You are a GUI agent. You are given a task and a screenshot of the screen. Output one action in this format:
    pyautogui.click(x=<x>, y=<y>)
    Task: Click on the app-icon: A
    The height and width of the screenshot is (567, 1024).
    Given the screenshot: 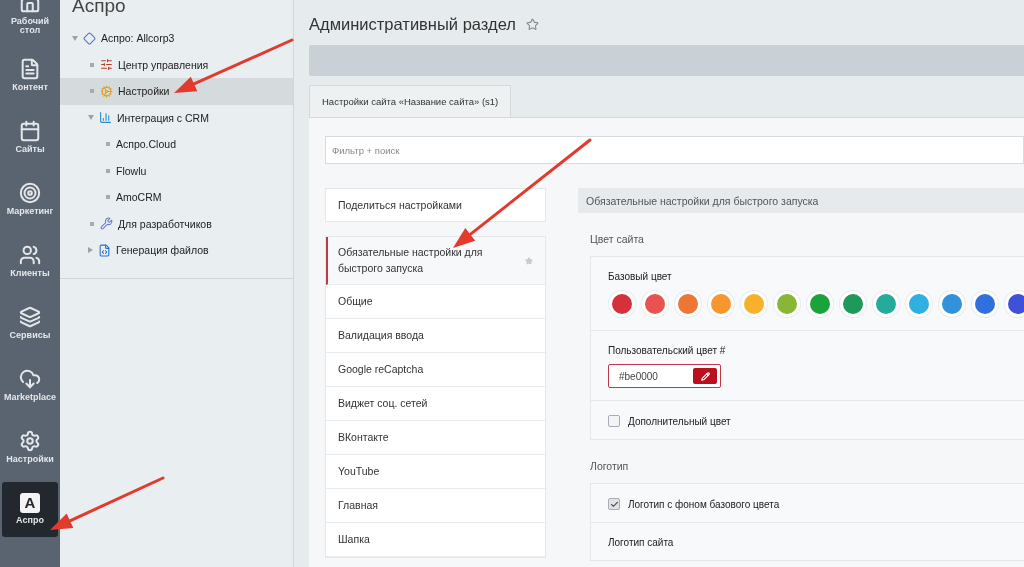 What is the action you would take?
    pyautogui.click(x=30, y=503)
    